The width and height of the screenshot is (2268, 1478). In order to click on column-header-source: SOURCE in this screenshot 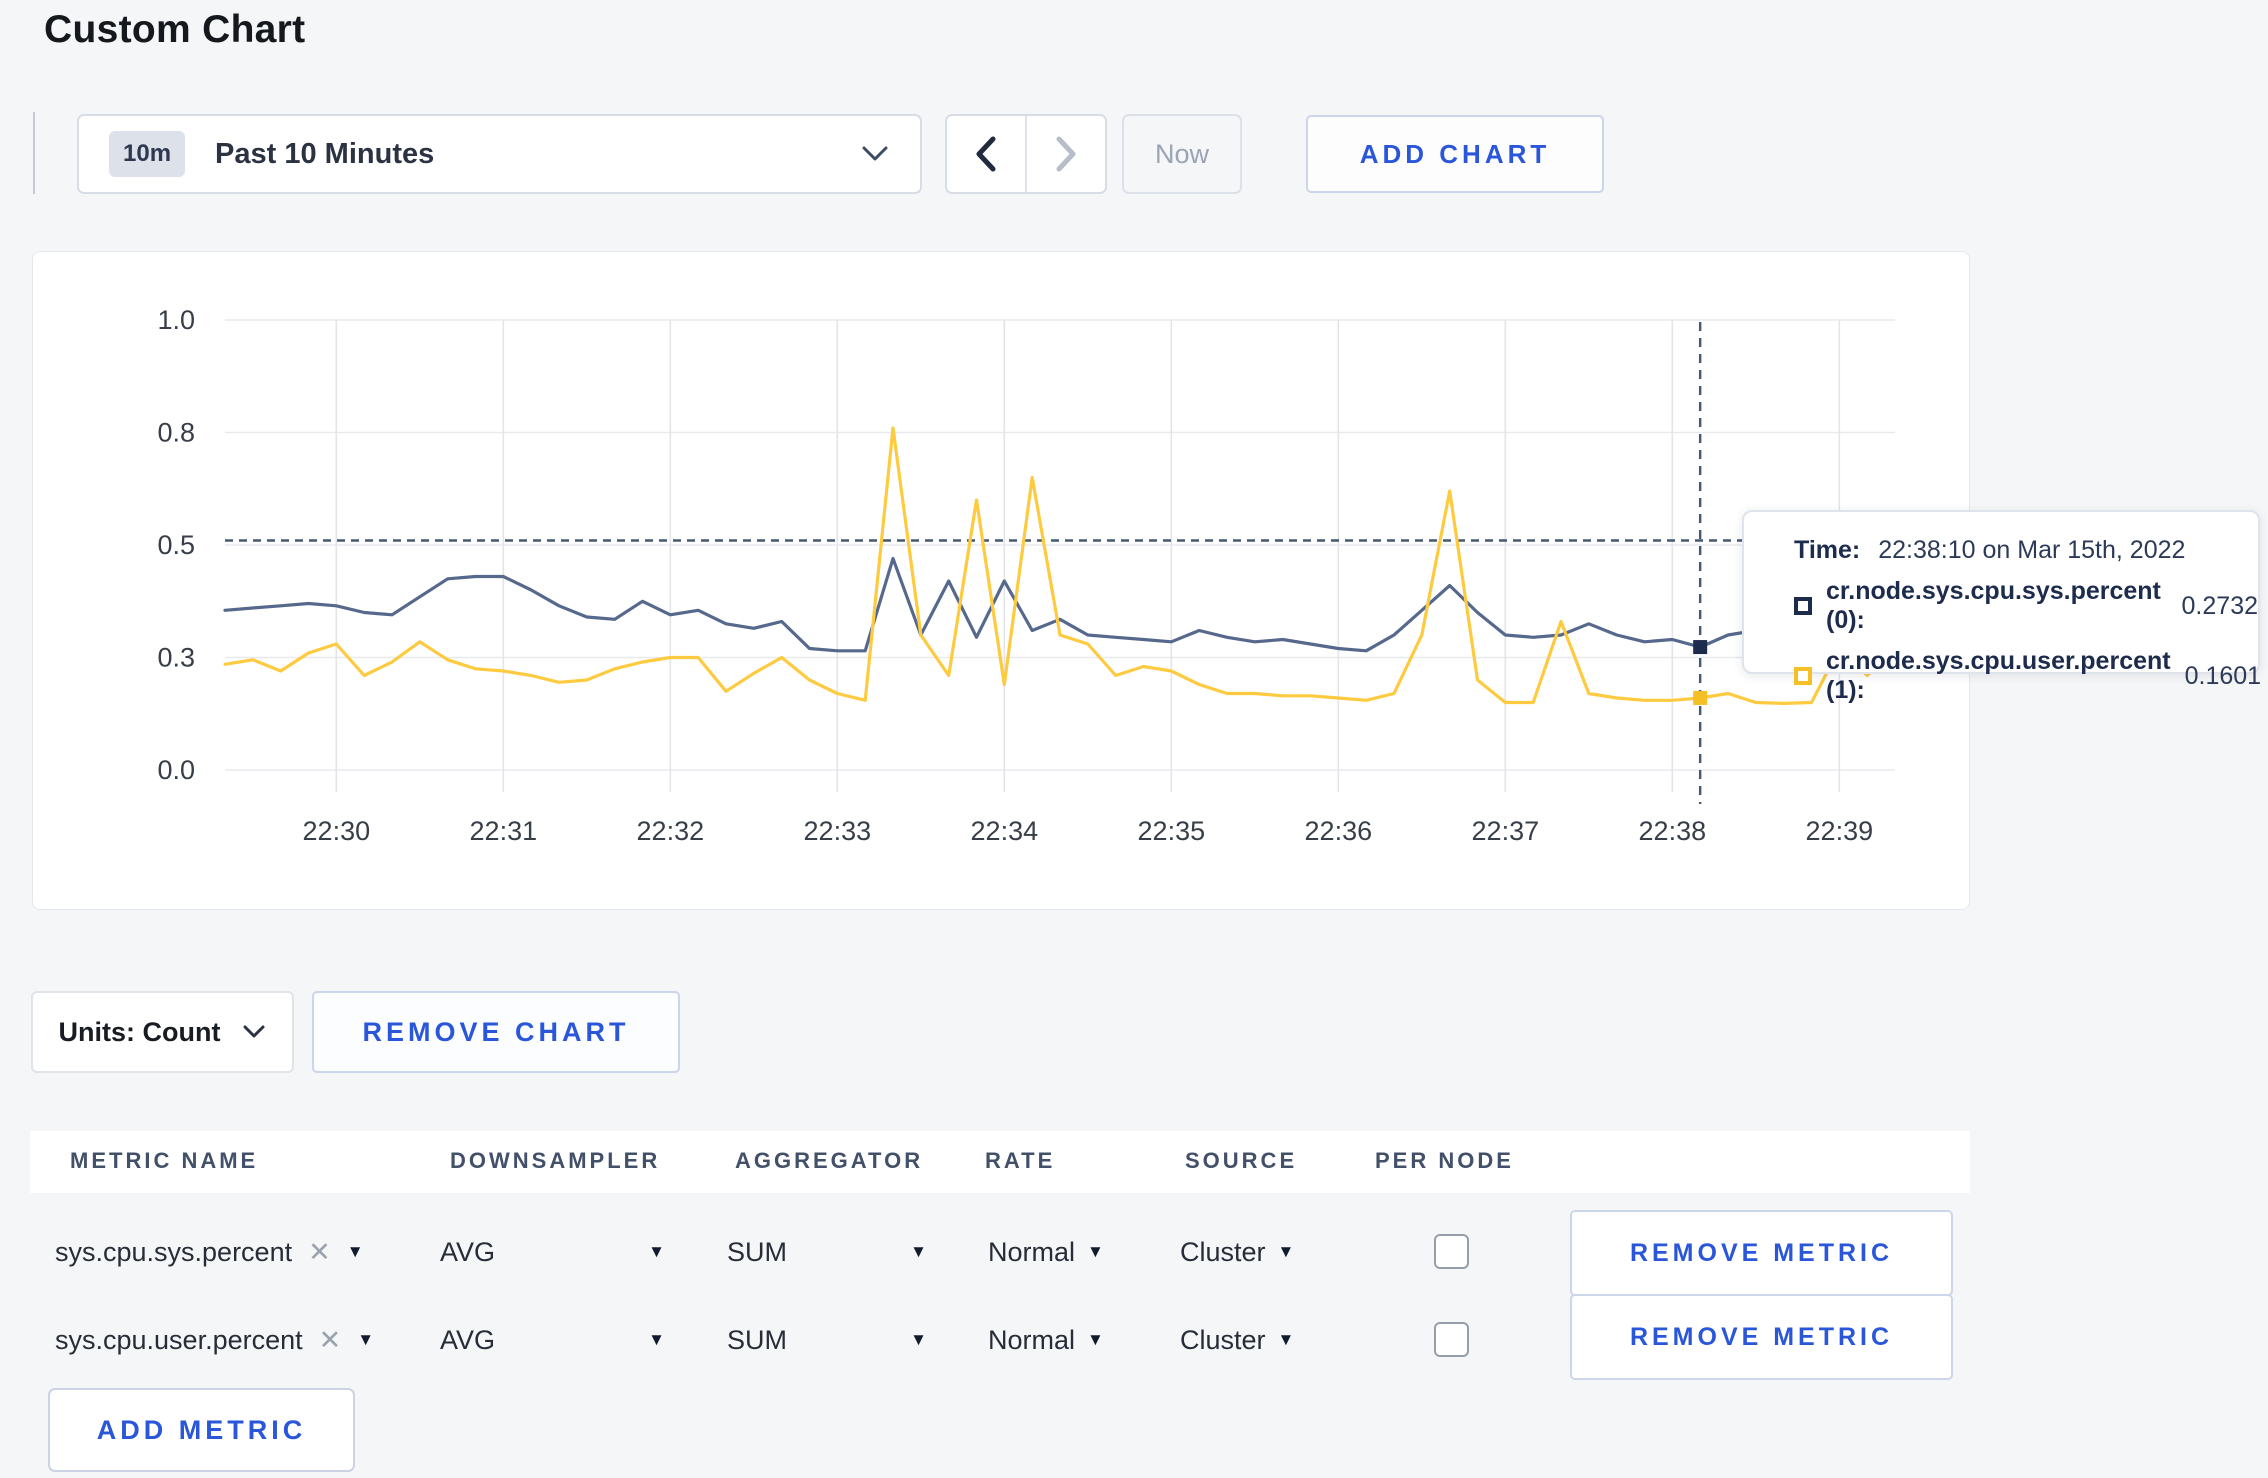, I will do `click(1241, 1160)`.